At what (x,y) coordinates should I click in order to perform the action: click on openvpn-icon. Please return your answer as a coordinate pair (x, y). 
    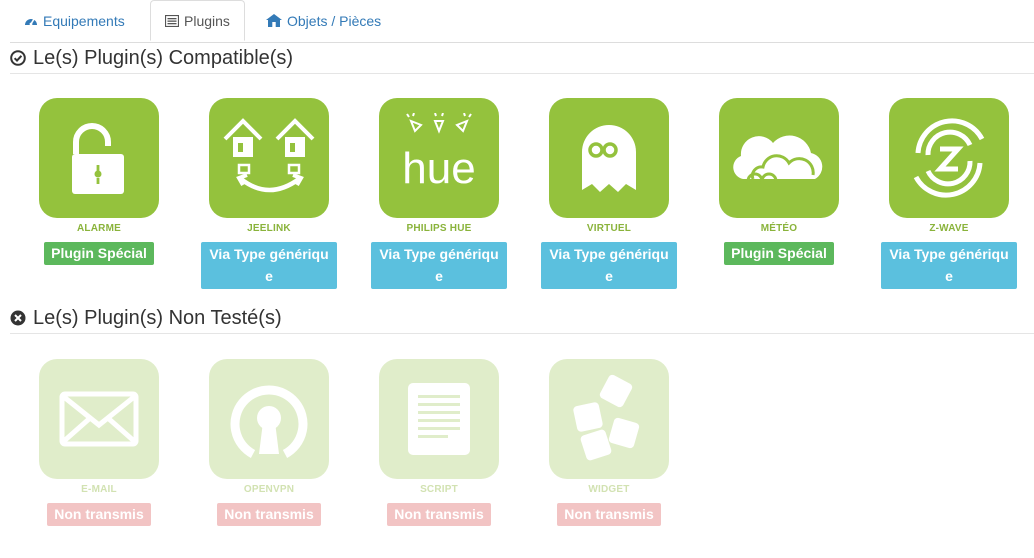
    Looking at the image, I should click on (269, 421).